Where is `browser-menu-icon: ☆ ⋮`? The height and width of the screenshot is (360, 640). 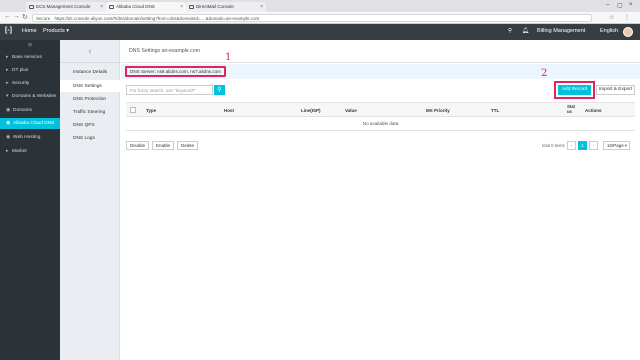 browser-menu-icon: ☆ ⋮ is located at coordinates (621, 17).